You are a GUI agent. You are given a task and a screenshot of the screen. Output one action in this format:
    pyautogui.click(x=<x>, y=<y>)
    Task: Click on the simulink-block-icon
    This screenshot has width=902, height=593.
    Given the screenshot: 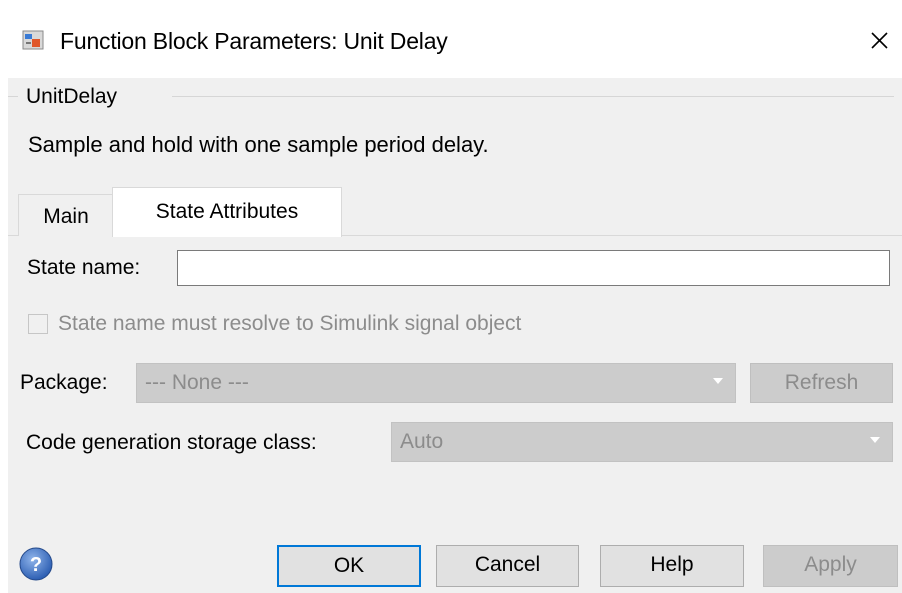 What is the action you would take?
    pyautogui.click(x=33, y=40)
    